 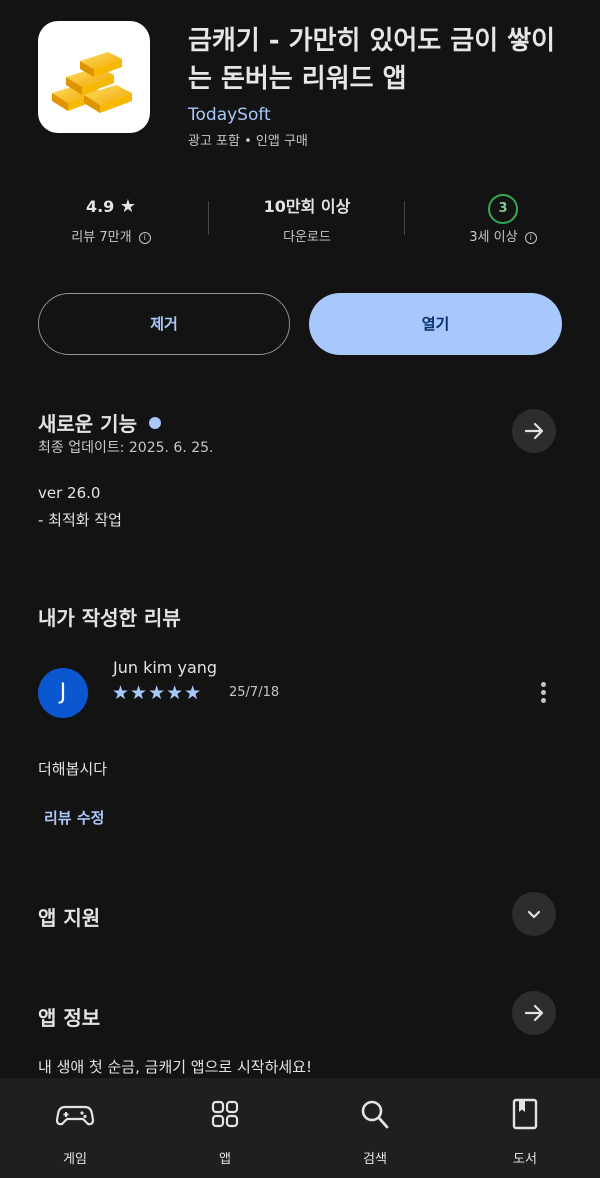 What do you see at coordinates (126, 448) in the screenshot?
I see `last-updated: 최종 업데이트: 2025. 6. 25.` at bounding box center [126, 448].